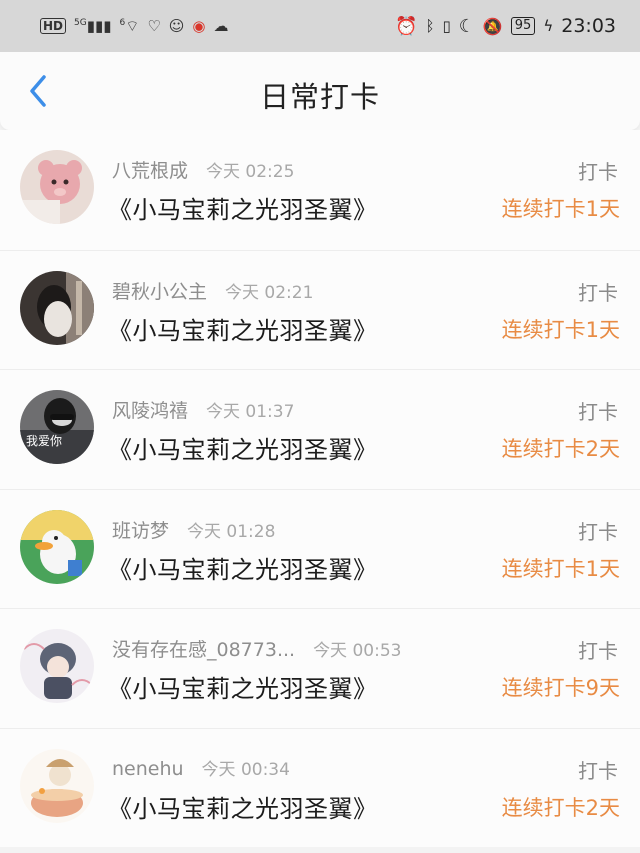 The height and width of the screenshot is (853, 640). I want to click on avatar-caption: 我爱你, so click(44, 441).